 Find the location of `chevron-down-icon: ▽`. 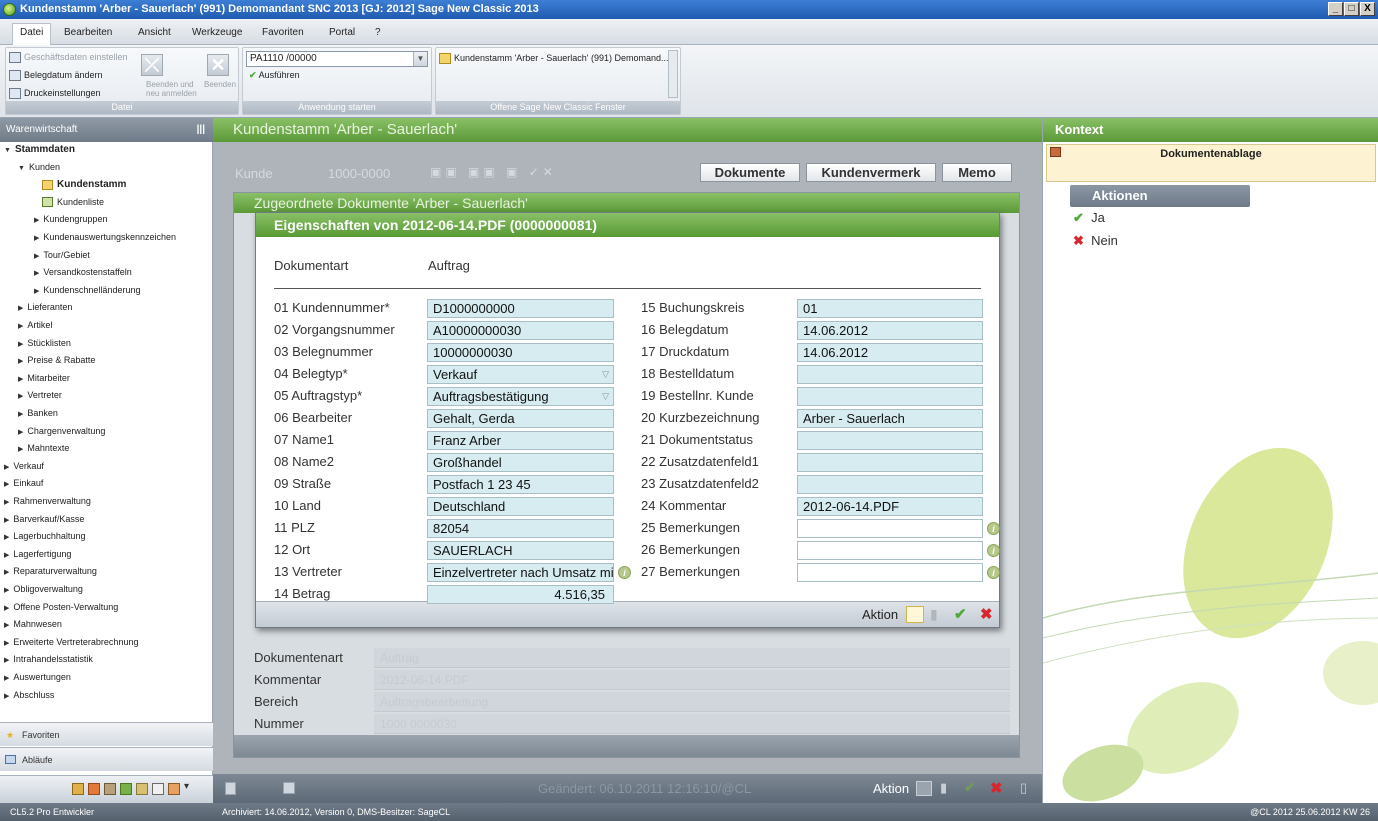

chevron-down-icon: ▽ is located at coordinates (605, 374).